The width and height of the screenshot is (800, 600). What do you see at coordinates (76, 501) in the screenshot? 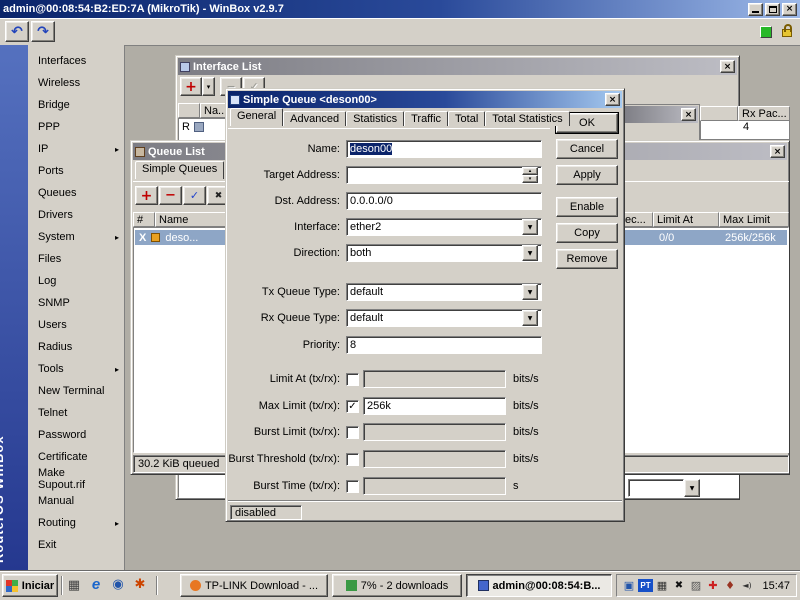
I see `sidebar-item: Manual ▸` at bounding box center [76, 501].